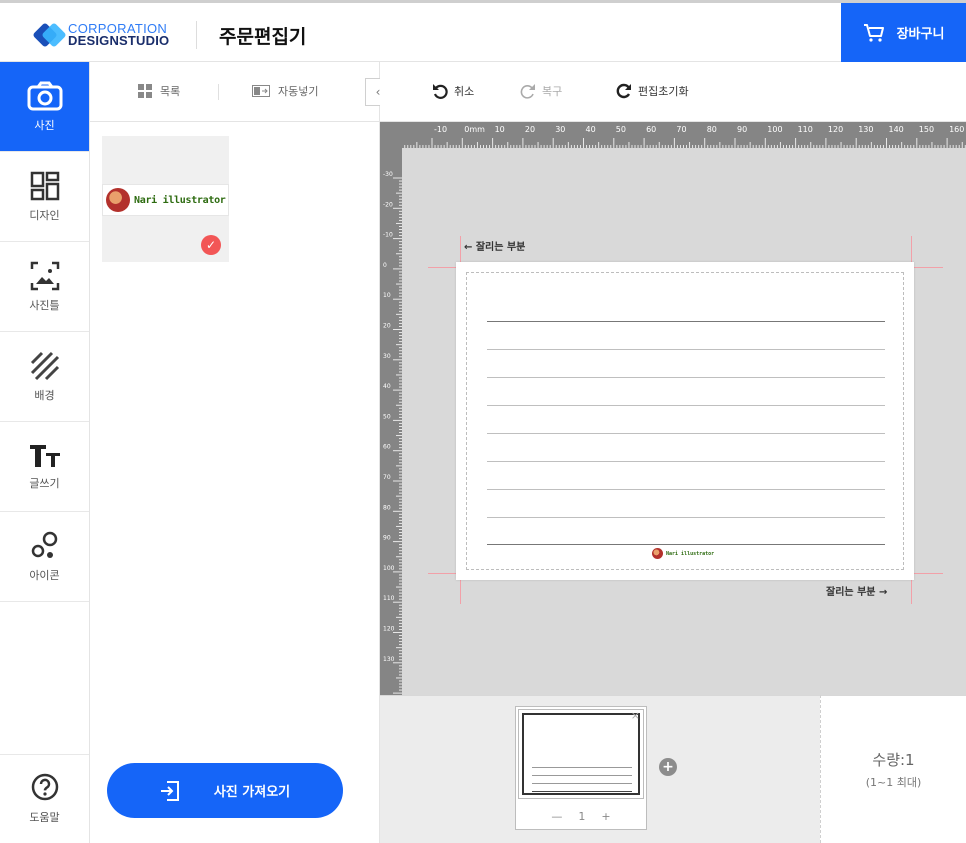  I want to click on stripes-icon, so click(44, 365).